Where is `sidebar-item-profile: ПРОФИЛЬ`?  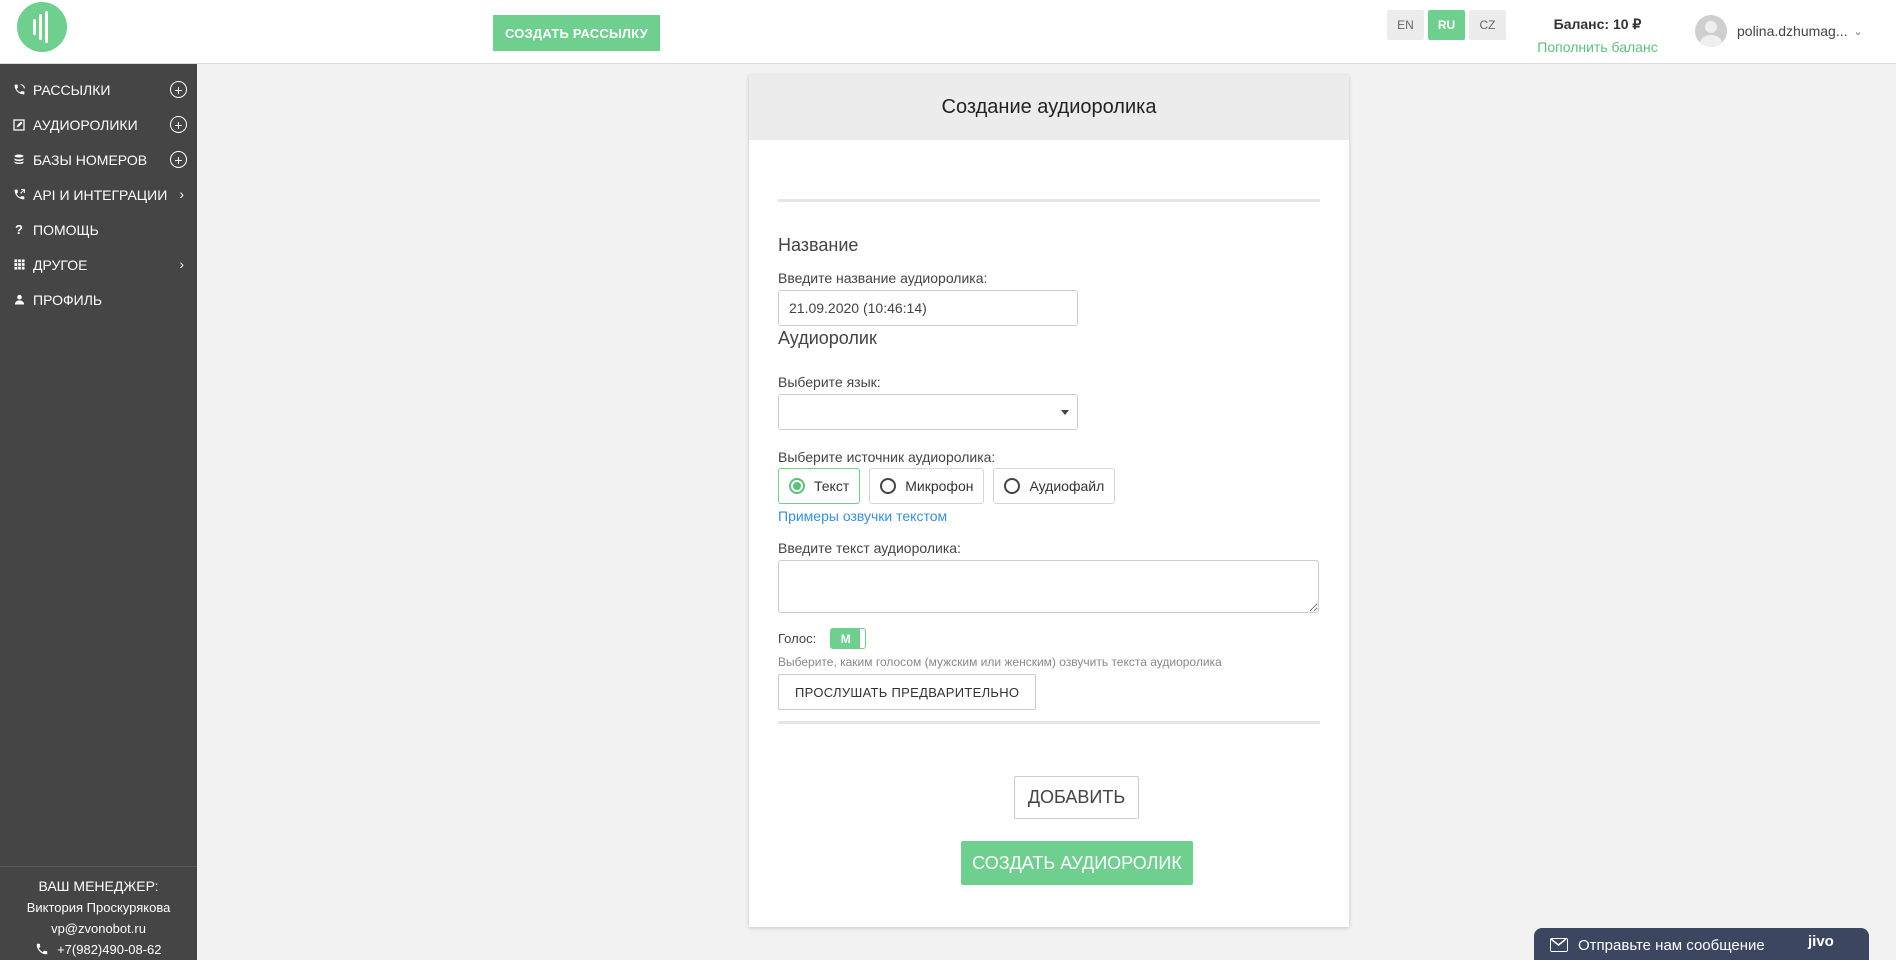
sidebar-item-profile: ПРОФИЛЬ is located at coordinates (98, 299).